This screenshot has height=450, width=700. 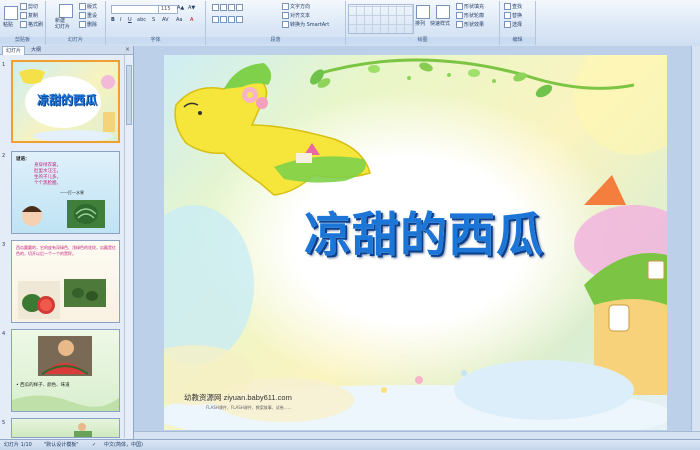 I want to click on shape-effects-button: 形状效果, so click(x=470, y=24).